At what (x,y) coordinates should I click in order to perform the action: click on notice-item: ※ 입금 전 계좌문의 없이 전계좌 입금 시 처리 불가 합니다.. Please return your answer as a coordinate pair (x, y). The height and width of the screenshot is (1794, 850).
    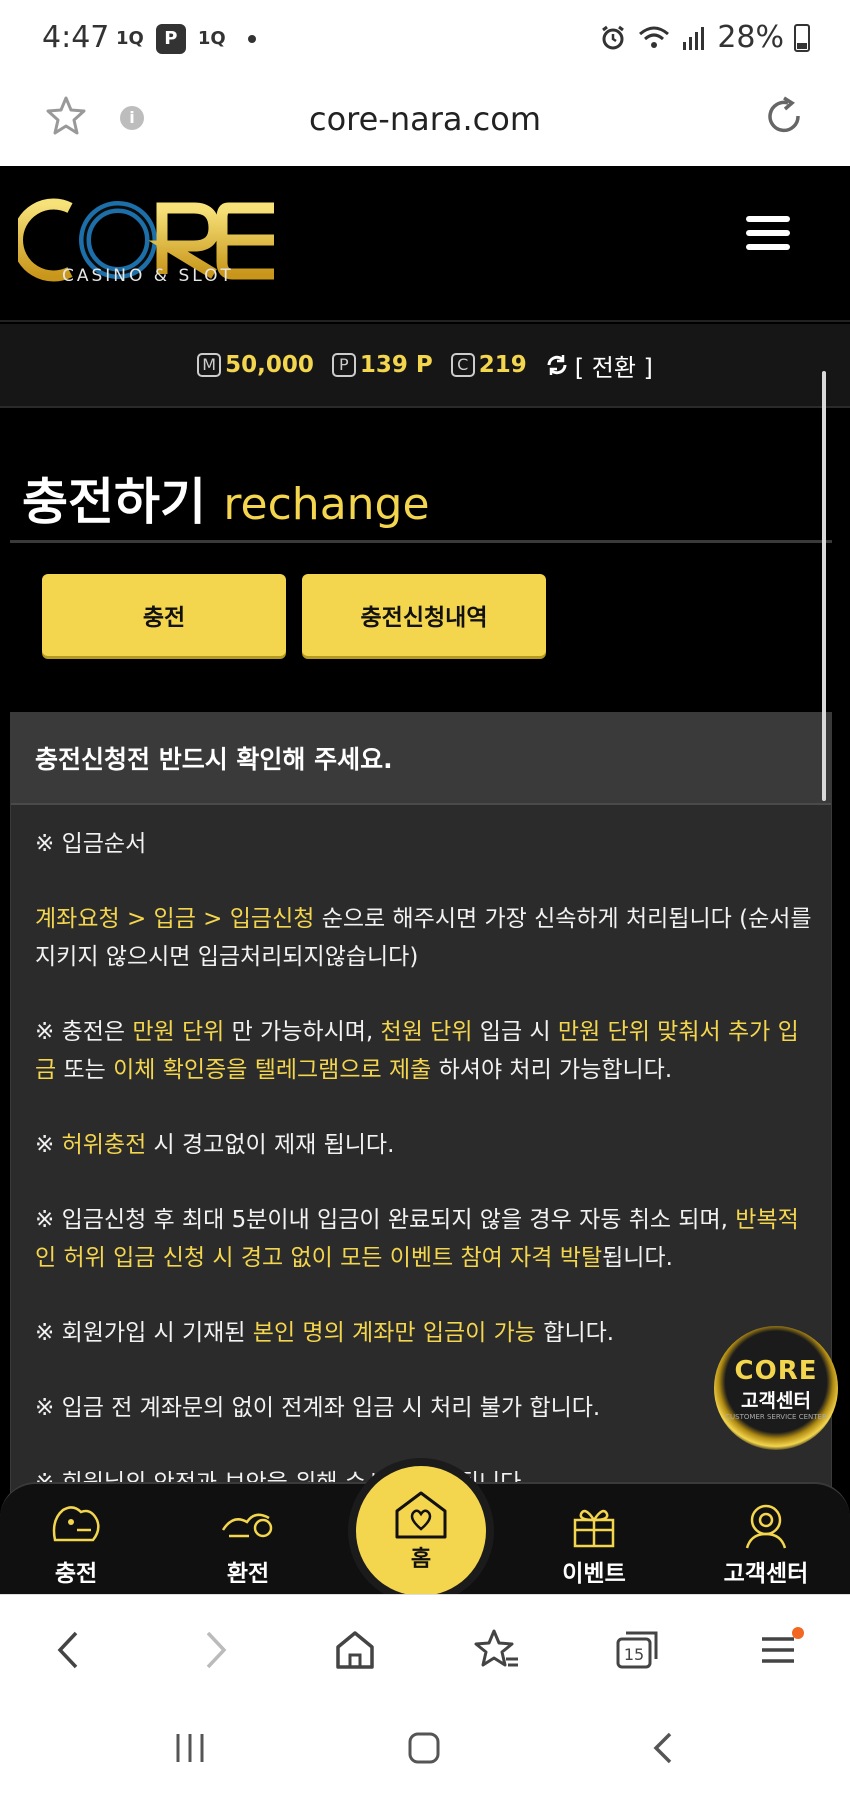
    Looking at the image, I should click on (318, 1408).